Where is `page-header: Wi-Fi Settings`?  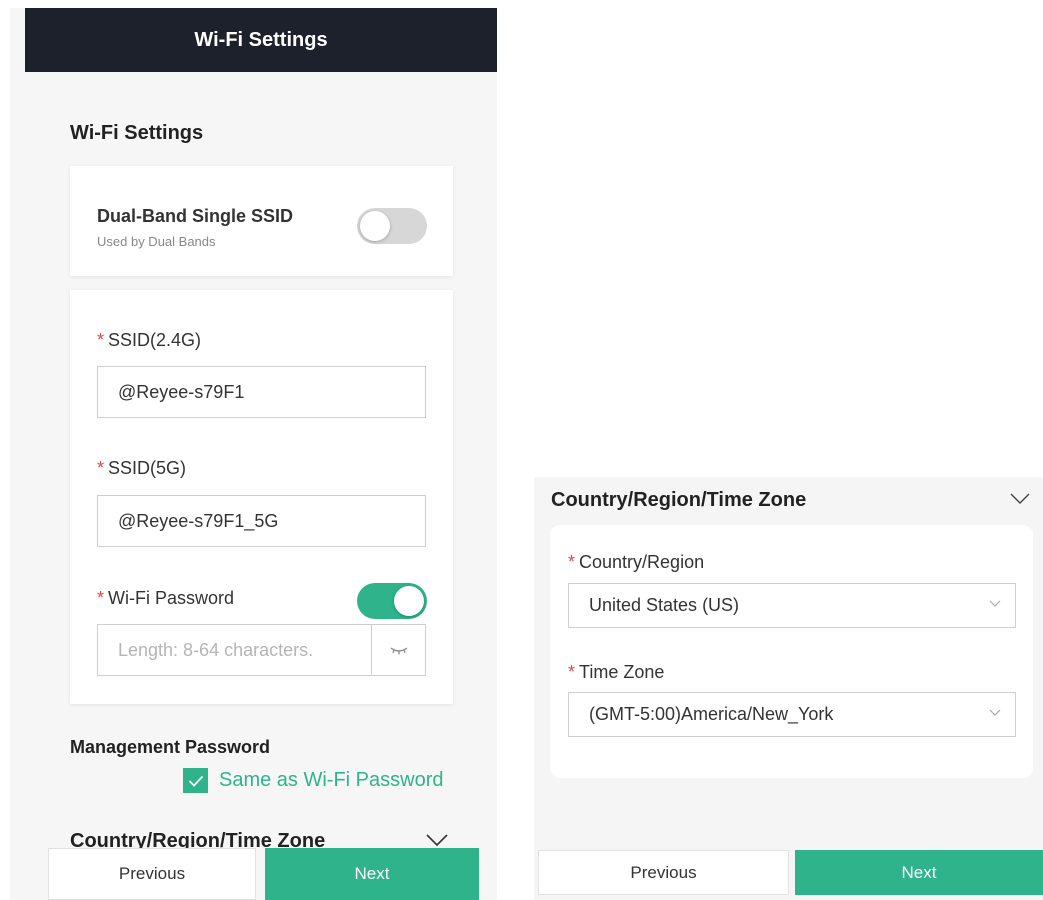
page-header: Wi-Fi Settings is located at coordinates (261, 40).